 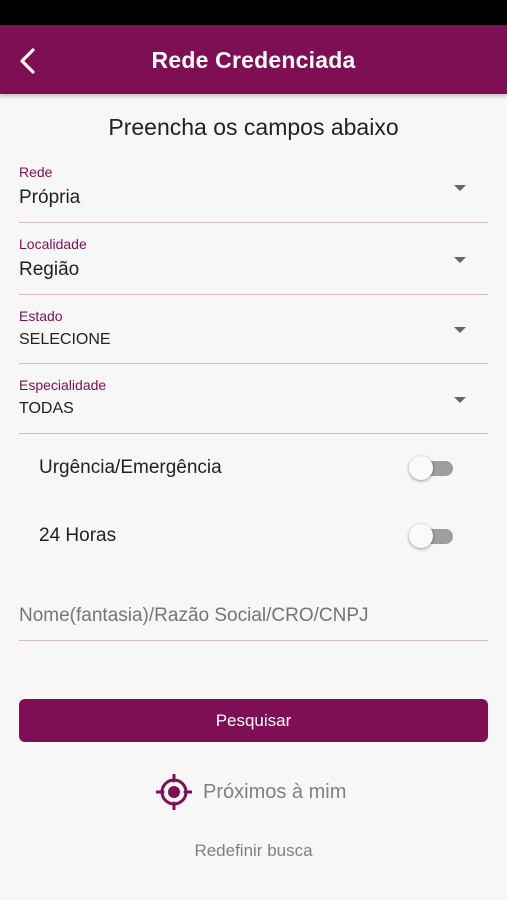 I want to click on localidade-select: Localidade Região, so click(x=253, y=265).